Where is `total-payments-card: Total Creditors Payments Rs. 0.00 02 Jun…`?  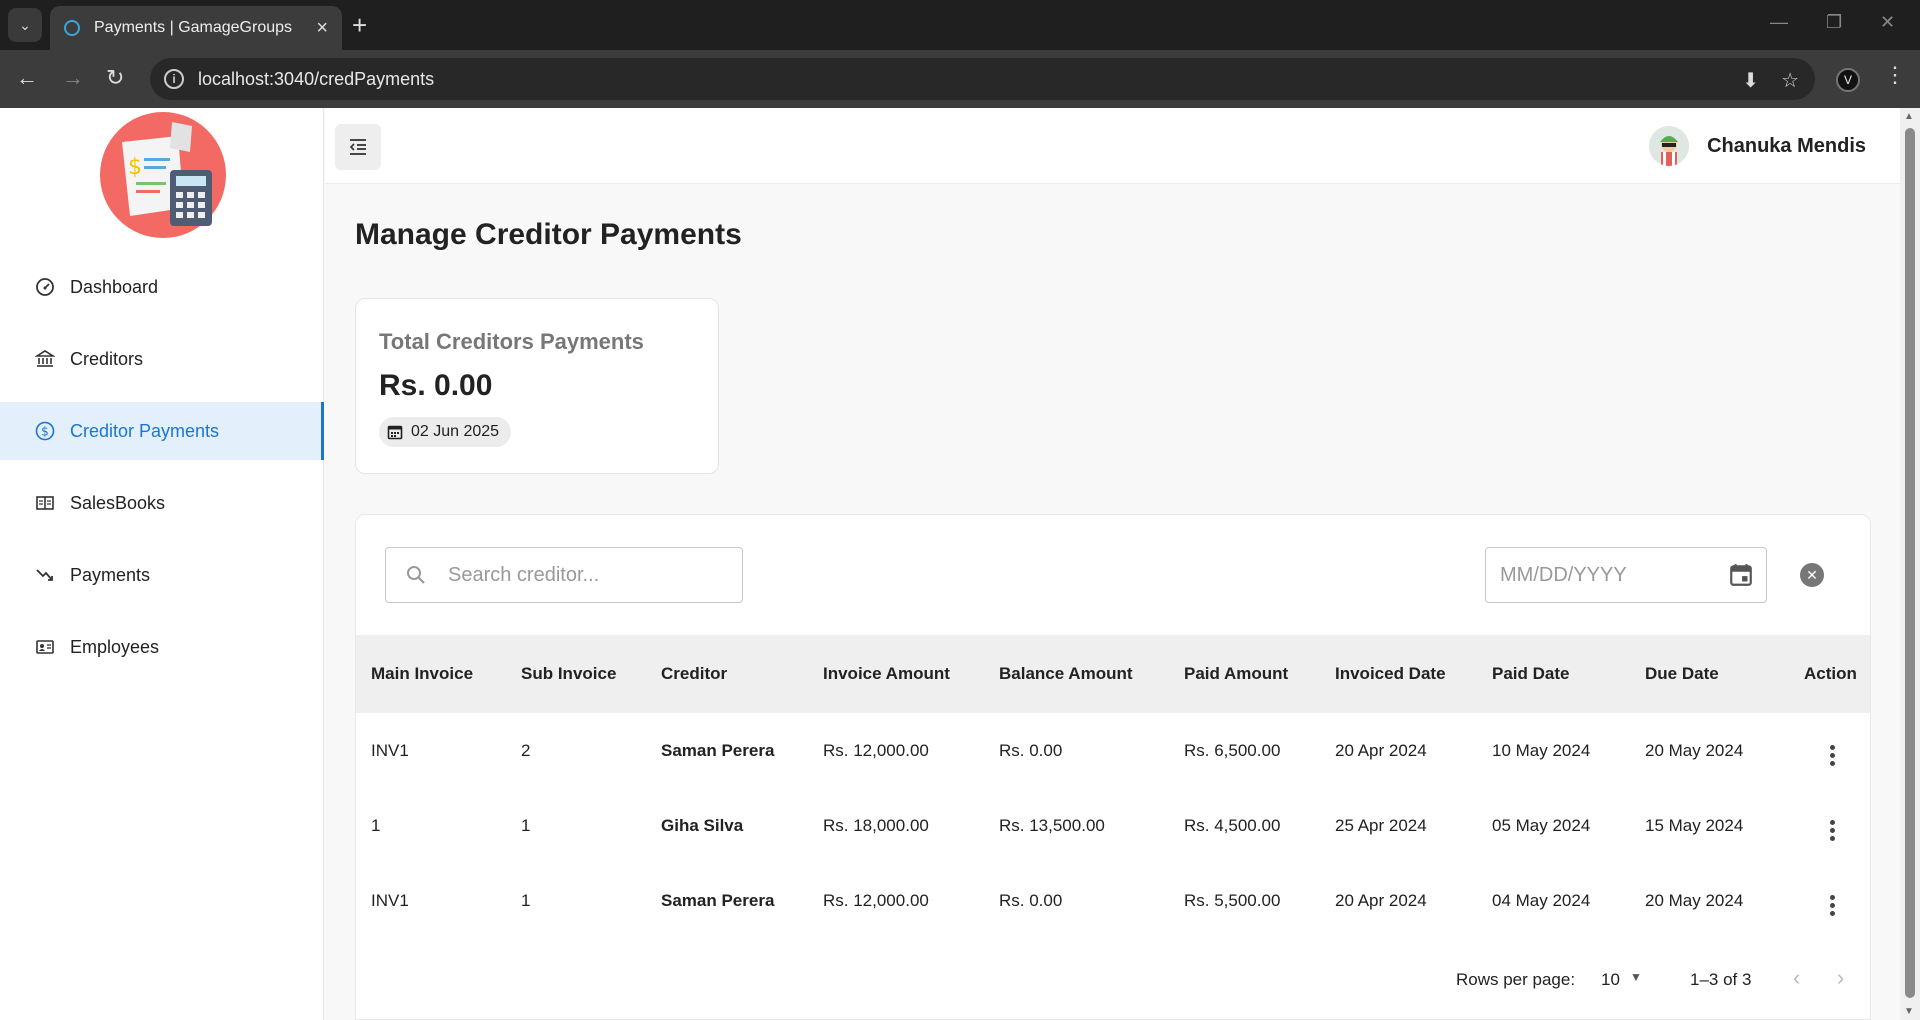
total-payments-card: Total Creditors Payments Rs. 0.00 02 Jun… is located at coordinates (537, 386).